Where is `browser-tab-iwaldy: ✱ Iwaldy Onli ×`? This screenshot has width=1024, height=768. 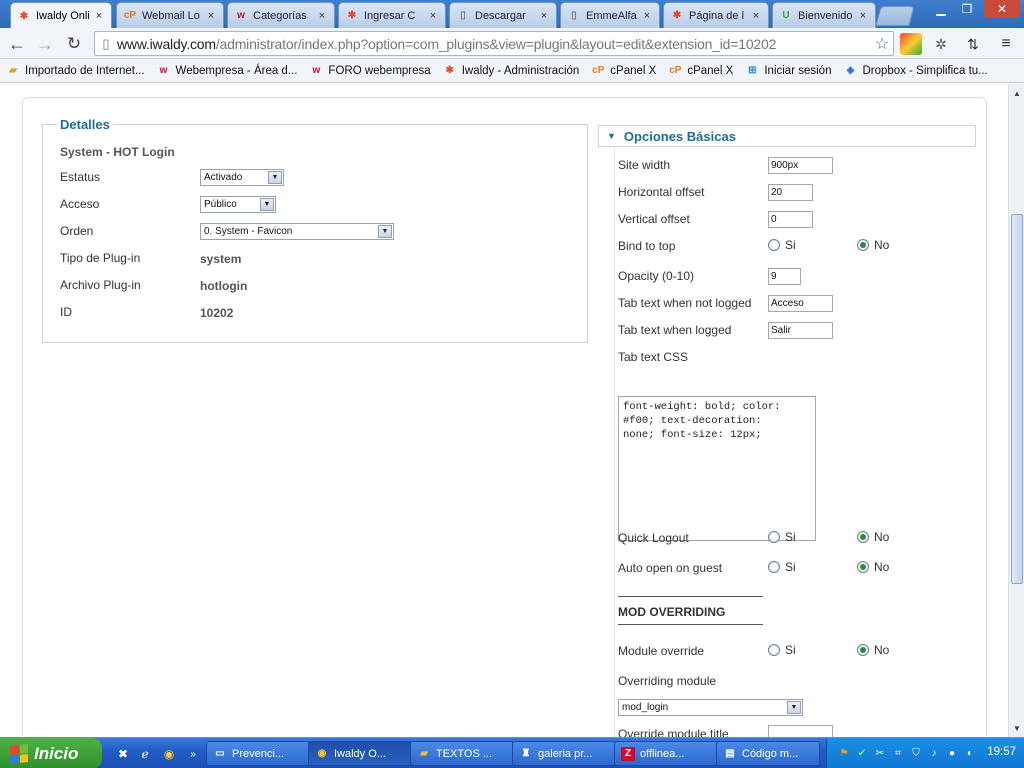
browser-tab-iwaldy: ✱ Iwaldy Onli × is located at coordinates (61, 15).